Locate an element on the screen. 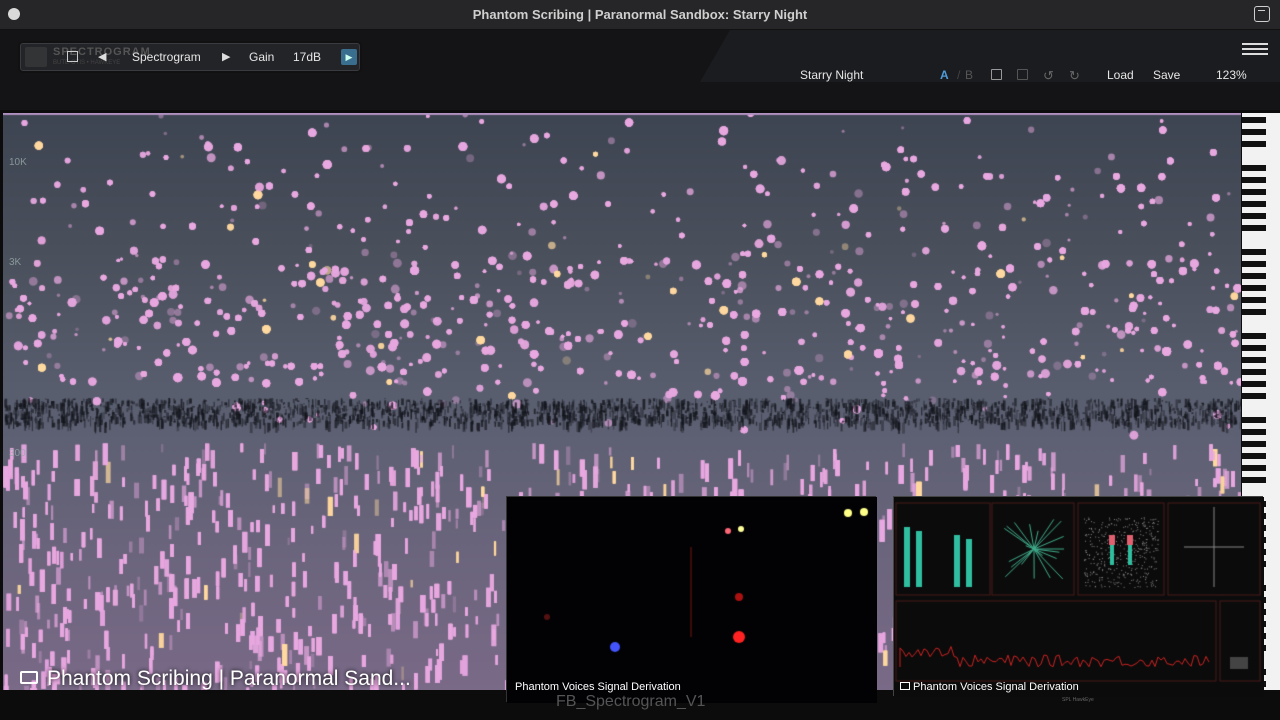  camera-caption: Phantom Voices Signal Derivation is located at coordinates (598, 687).